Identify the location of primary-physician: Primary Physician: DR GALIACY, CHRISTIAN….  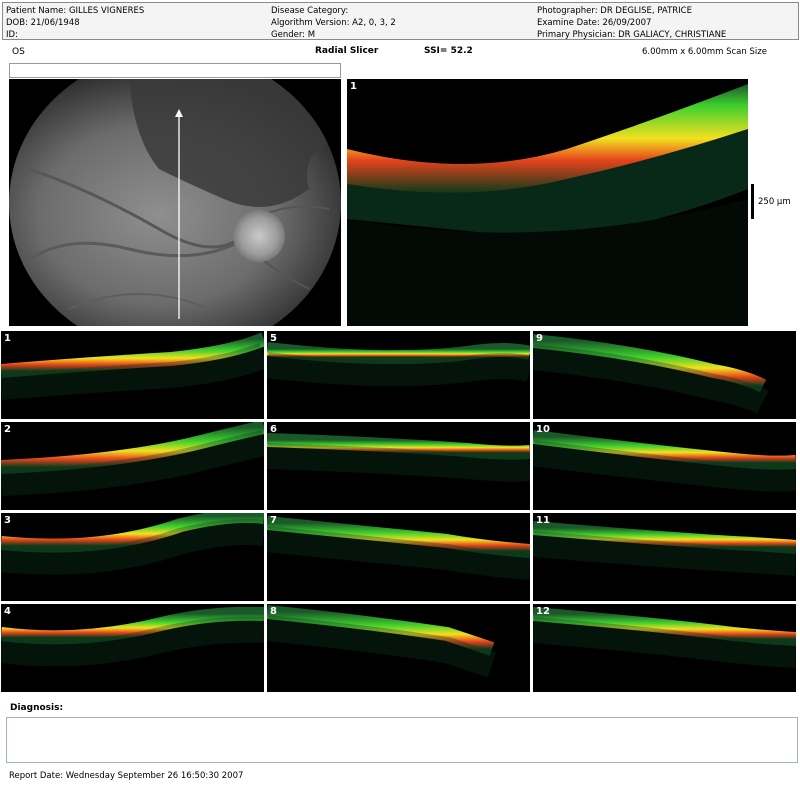
(632, 35).